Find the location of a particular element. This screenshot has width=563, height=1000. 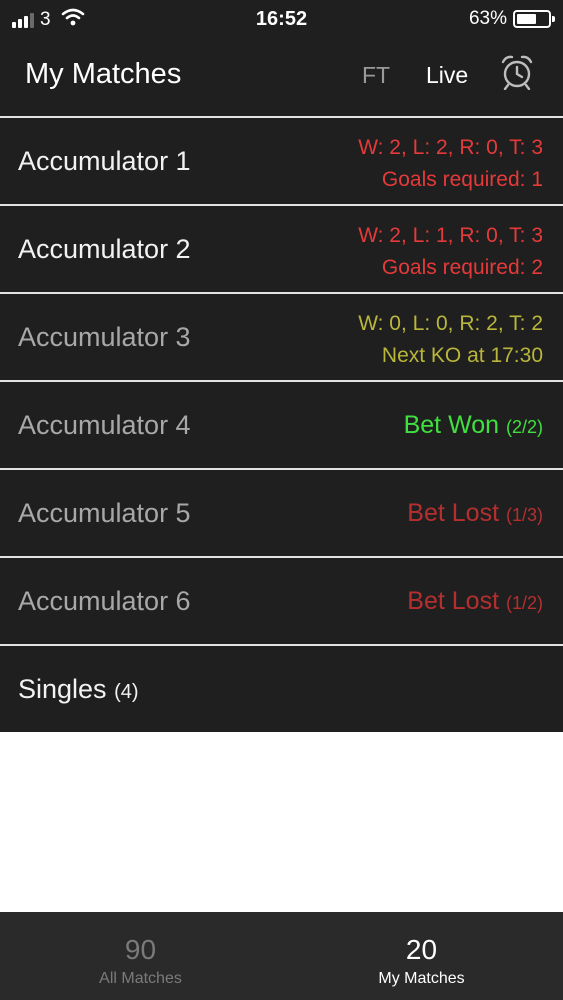

alarm-clock-icon is located at coordinates (517, 74).